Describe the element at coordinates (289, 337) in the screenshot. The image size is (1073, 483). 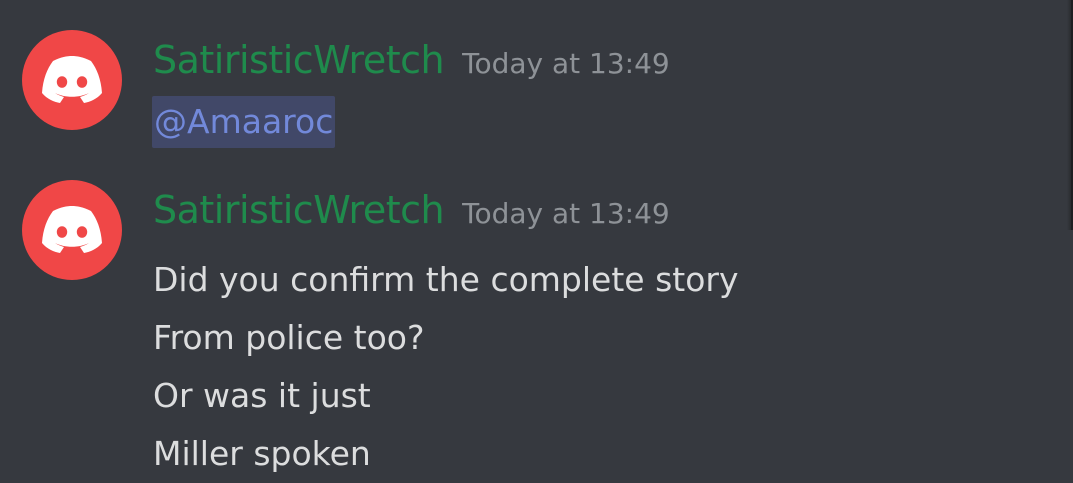
I see `message-line: From police too?` at that location.